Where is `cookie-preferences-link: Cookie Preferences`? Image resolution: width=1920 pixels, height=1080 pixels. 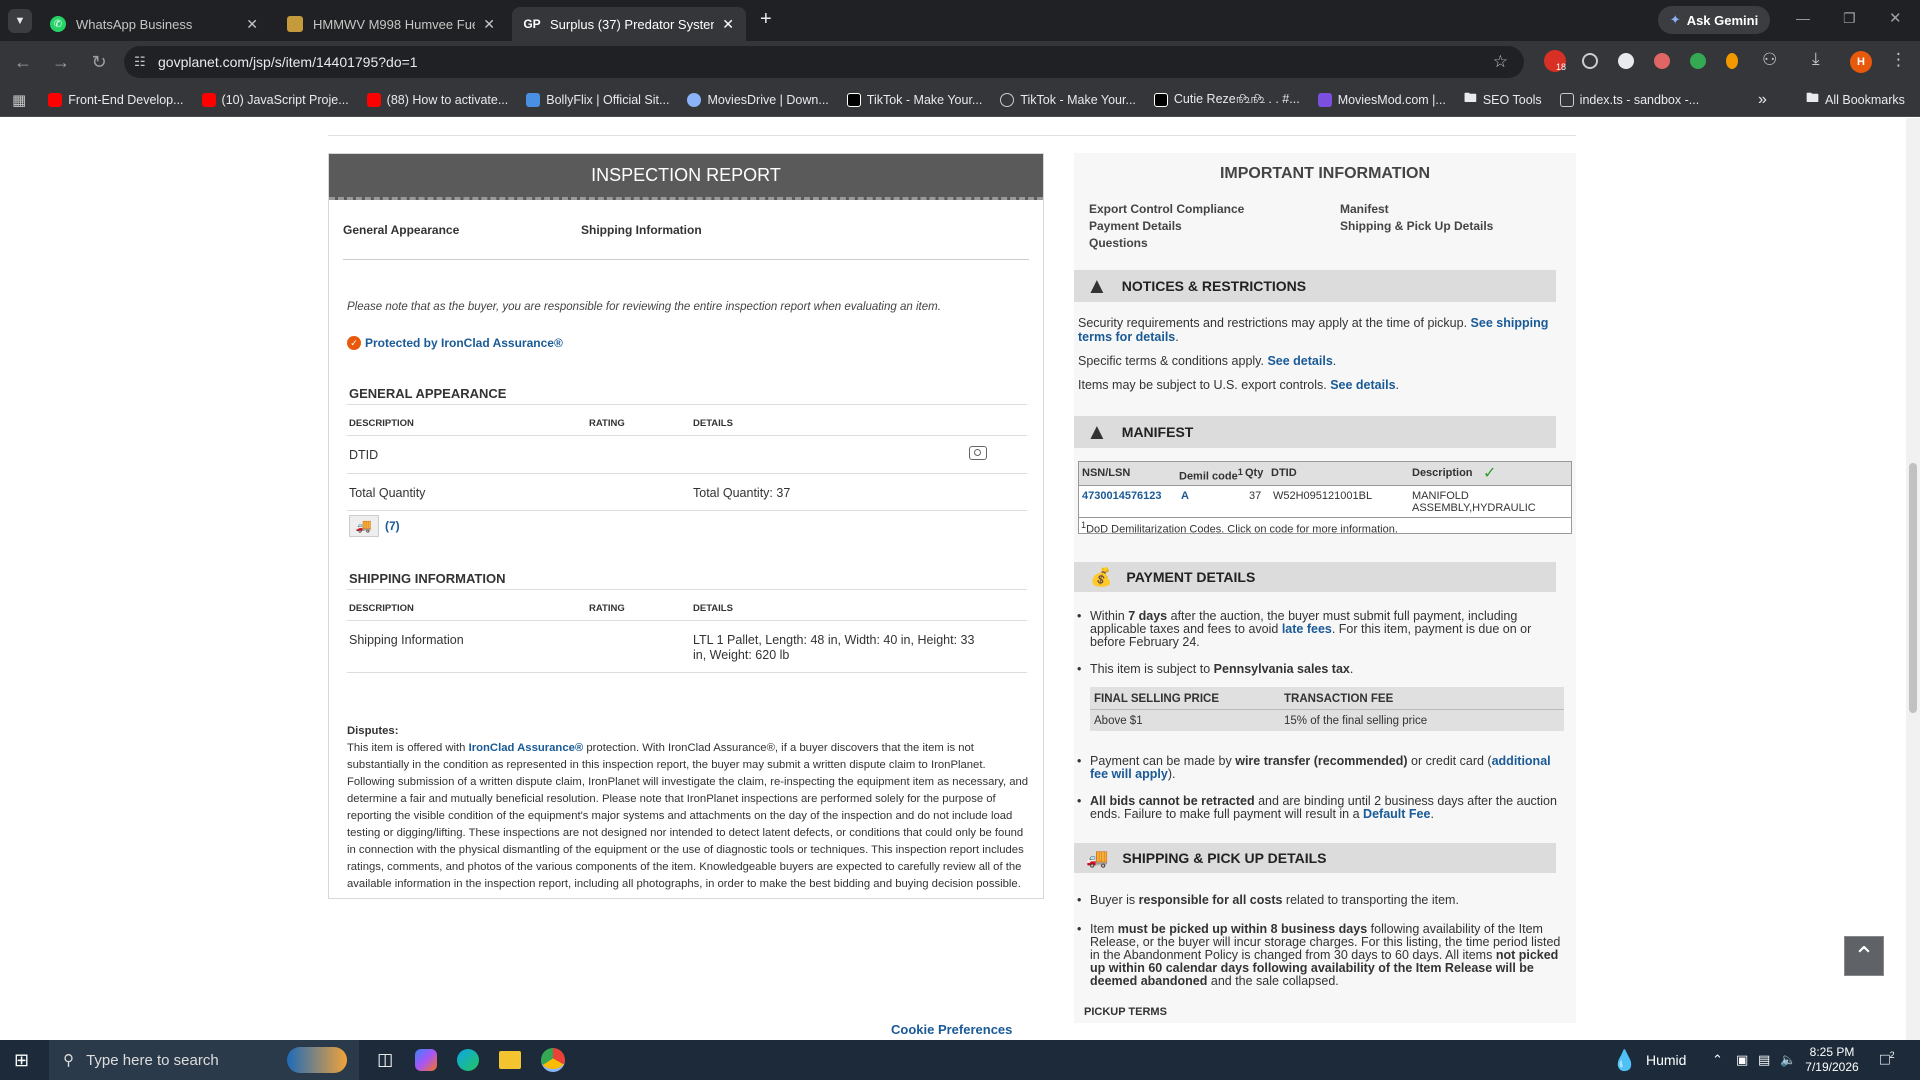
cookie-preferences-link: Cookie Preferences is located at coordinates (951, 1029).